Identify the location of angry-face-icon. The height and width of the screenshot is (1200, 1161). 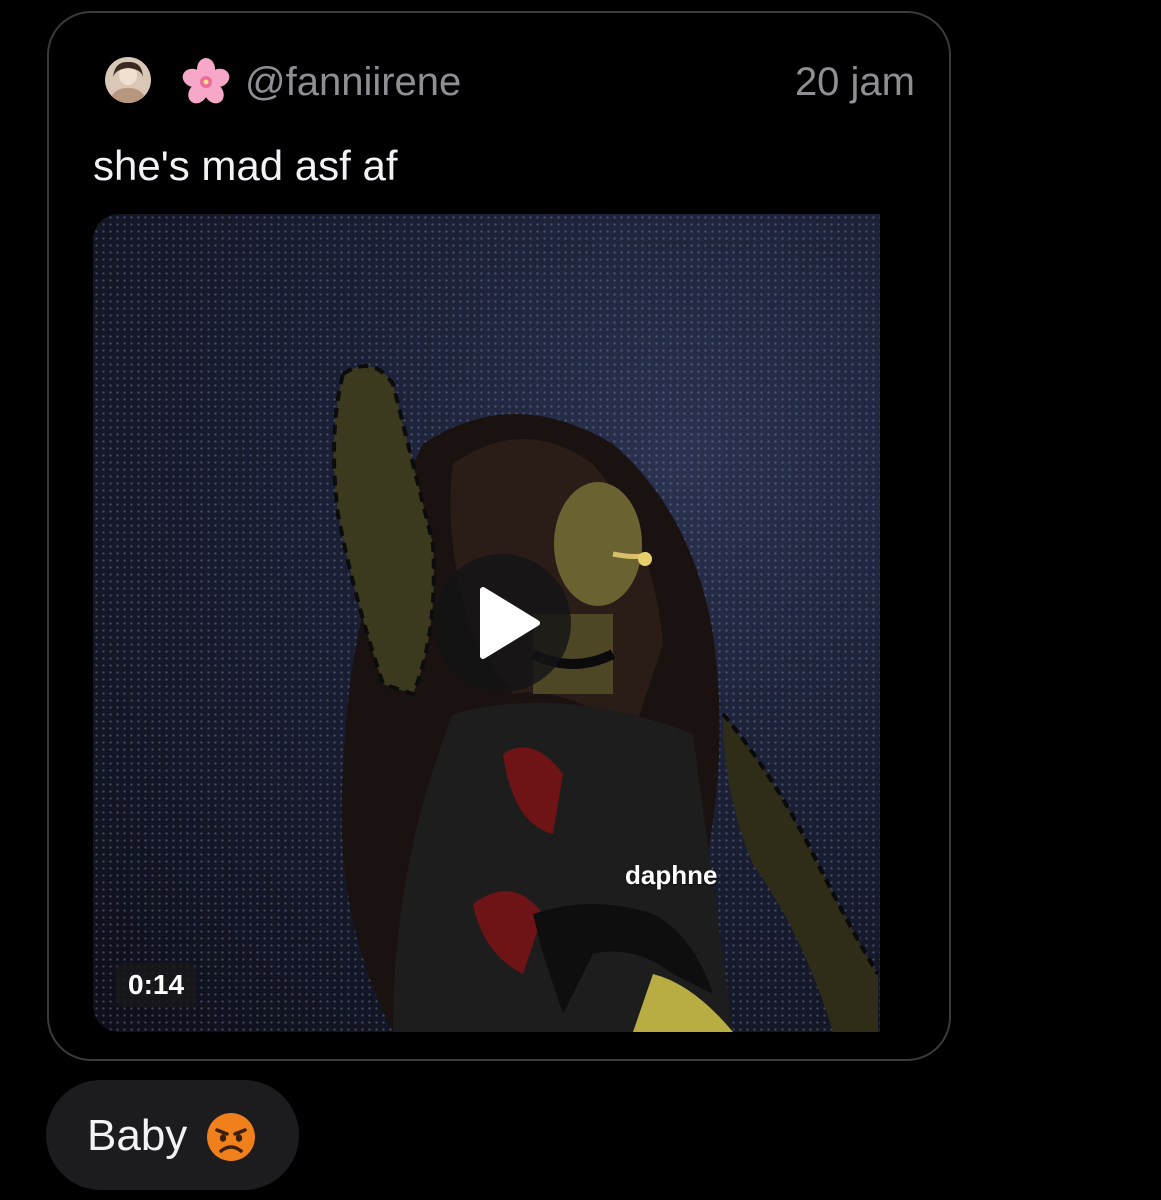
(231, 1137).